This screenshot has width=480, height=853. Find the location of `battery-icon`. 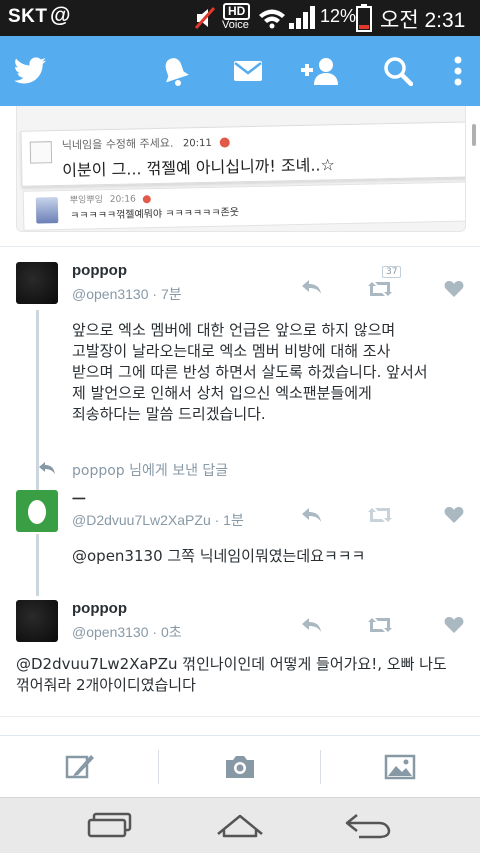

battery-icon is located at coordinates (364, 20).